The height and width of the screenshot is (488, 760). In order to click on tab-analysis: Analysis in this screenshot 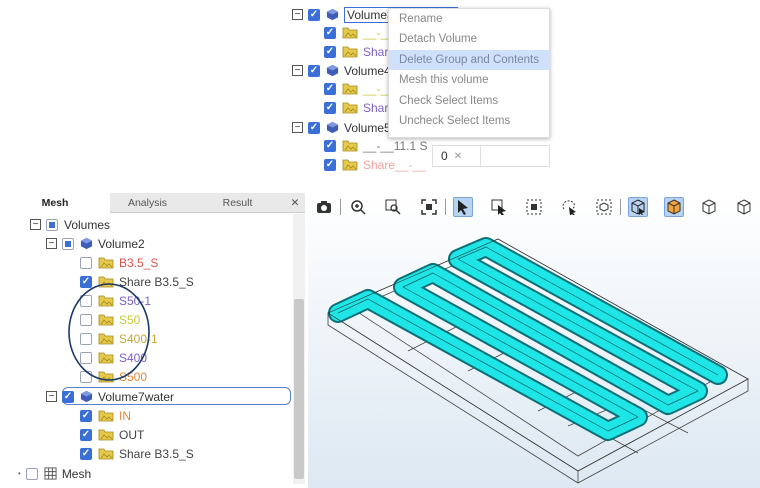, I will do `click(147, 203)`.